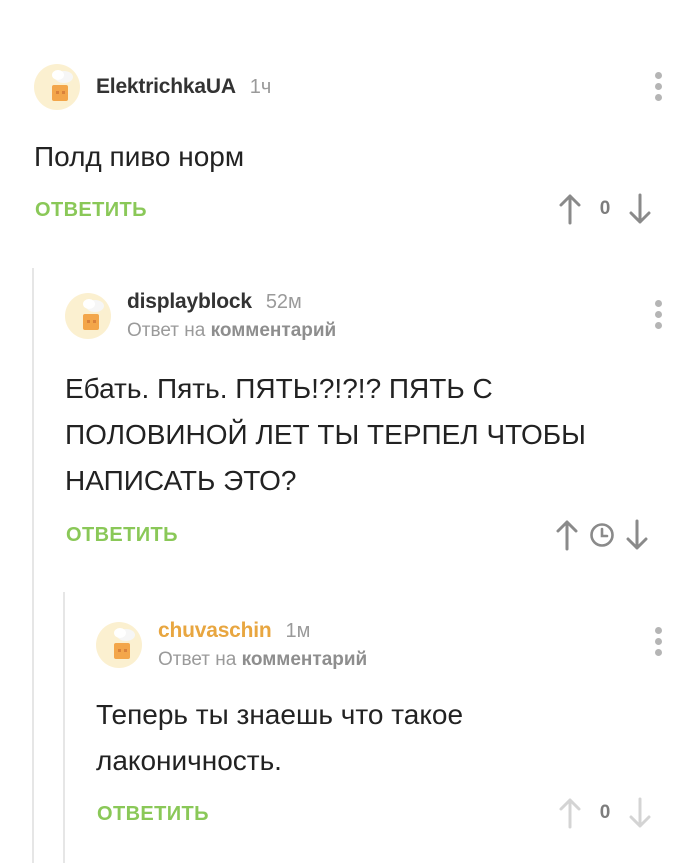 The height and width of the screenshot is (863, 700). I want to click on username: ElektrichkaUA, so click(166, 87).